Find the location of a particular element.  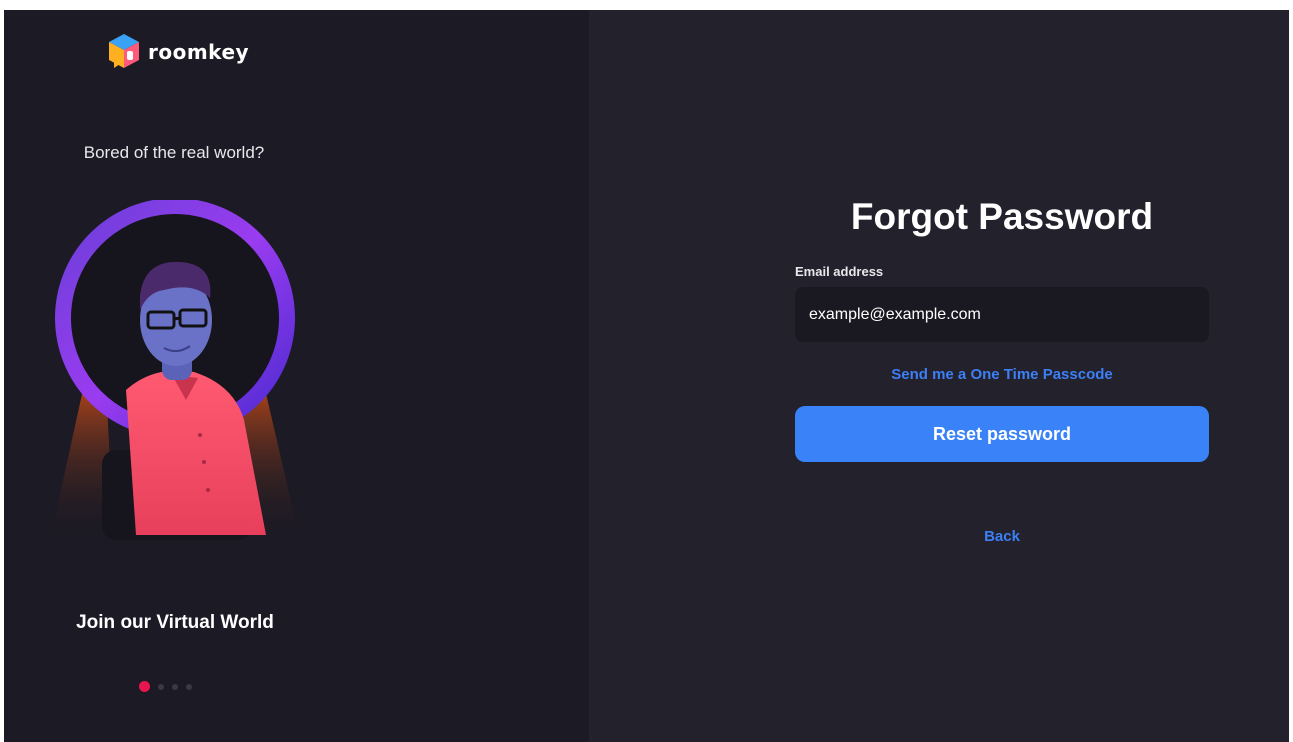

carousel-dots is located at coordinates (165, 686).